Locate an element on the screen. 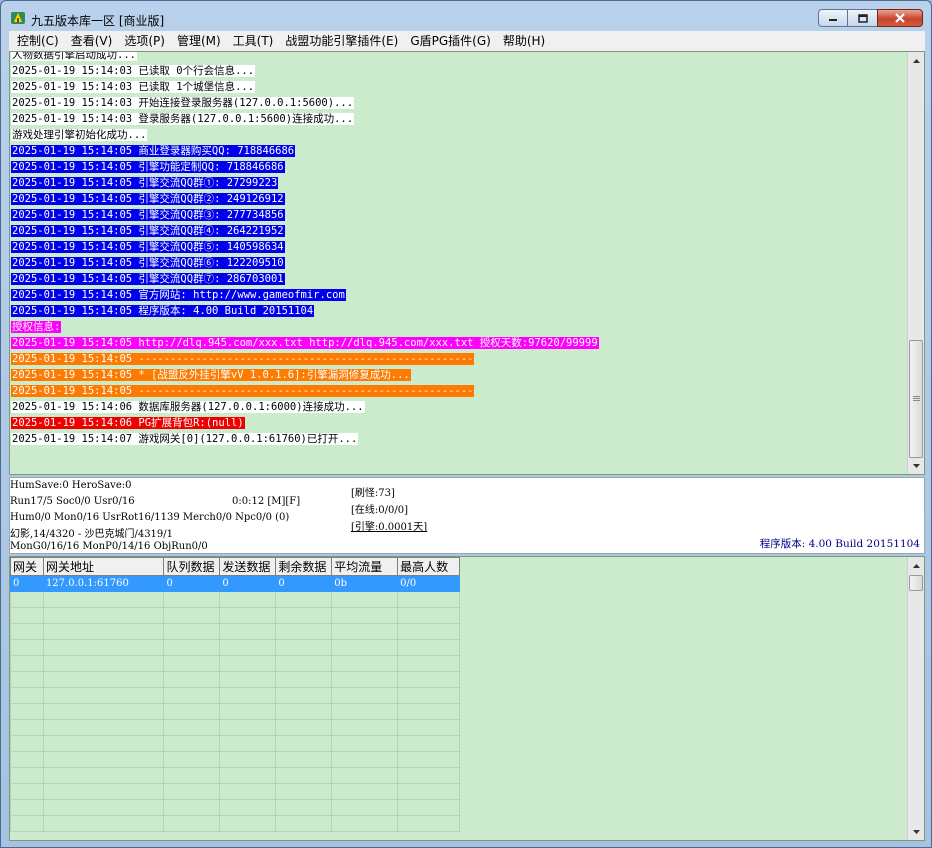  menu-item-2: 选项(P) is located at coordinates (144, 41).